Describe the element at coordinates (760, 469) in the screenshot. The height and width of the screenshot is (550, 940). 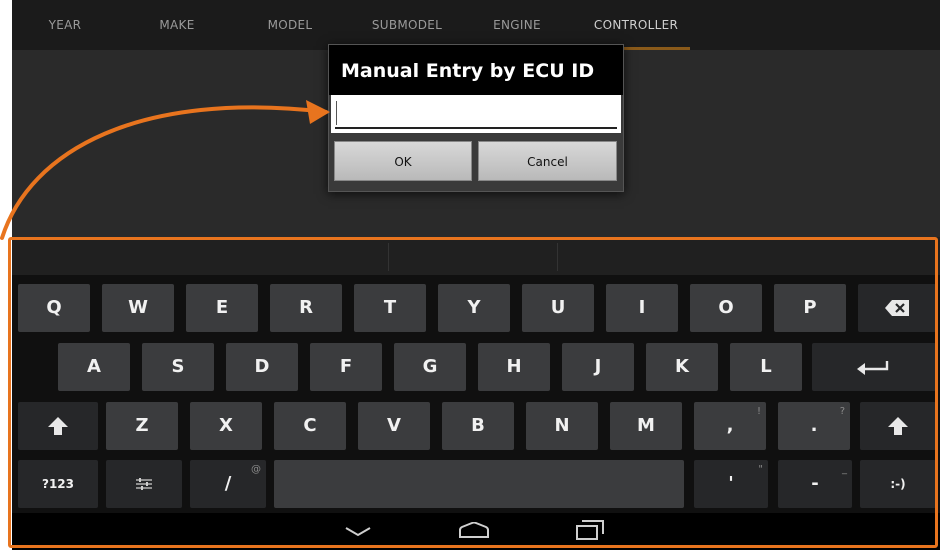
I see `key-apostrophe-hint: "` at that location.